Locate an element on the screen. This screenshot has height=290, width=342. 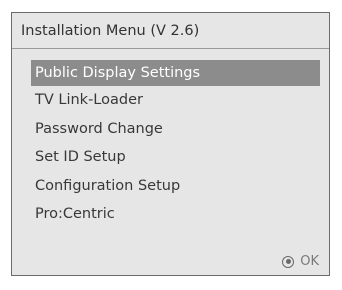
menu-item-tv-link-loader: TV Link-Loader is located at coordinates (175, 100).